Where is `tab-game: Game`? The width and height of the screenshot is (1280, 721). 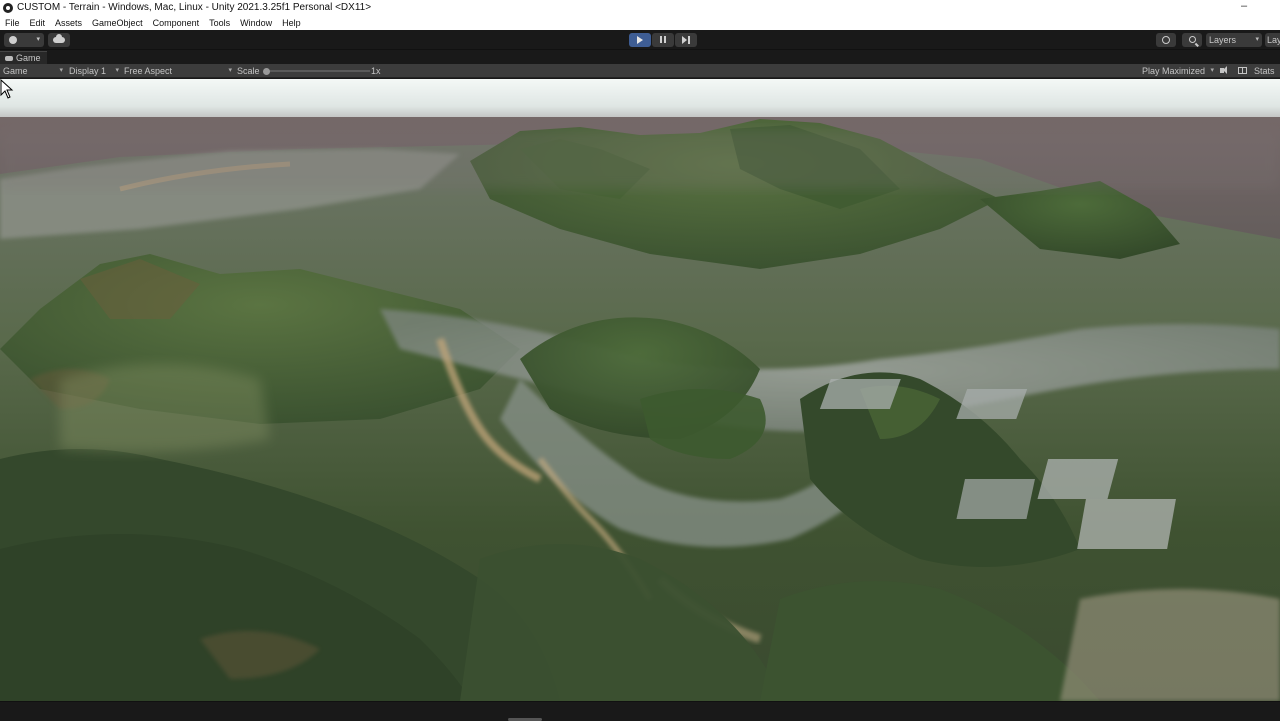 tab-game: Game is located at coordinates (23, 57).